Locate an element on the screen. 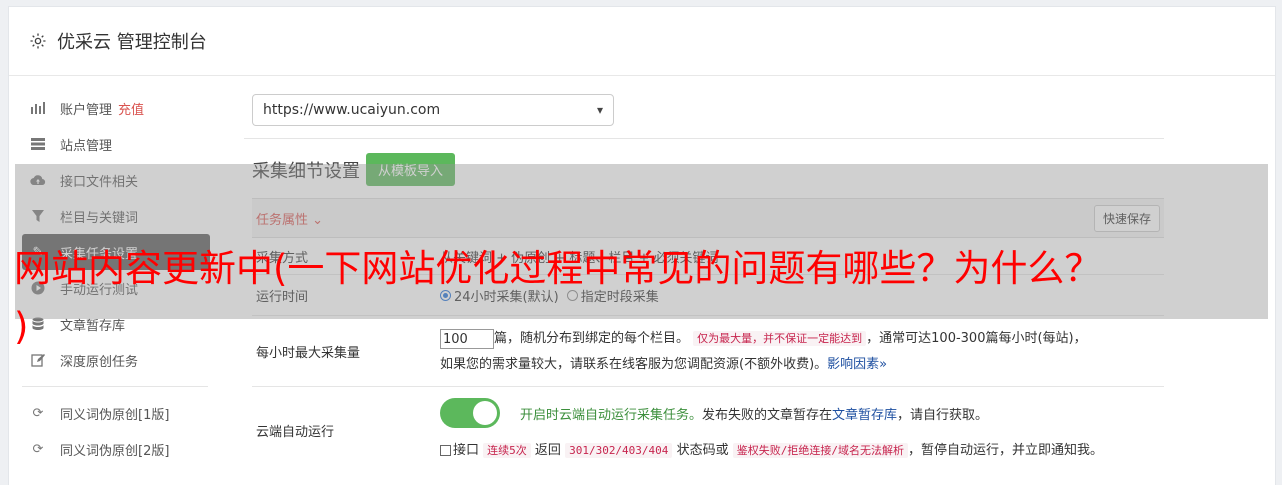  server-icon is located at coordinates (38, 144).